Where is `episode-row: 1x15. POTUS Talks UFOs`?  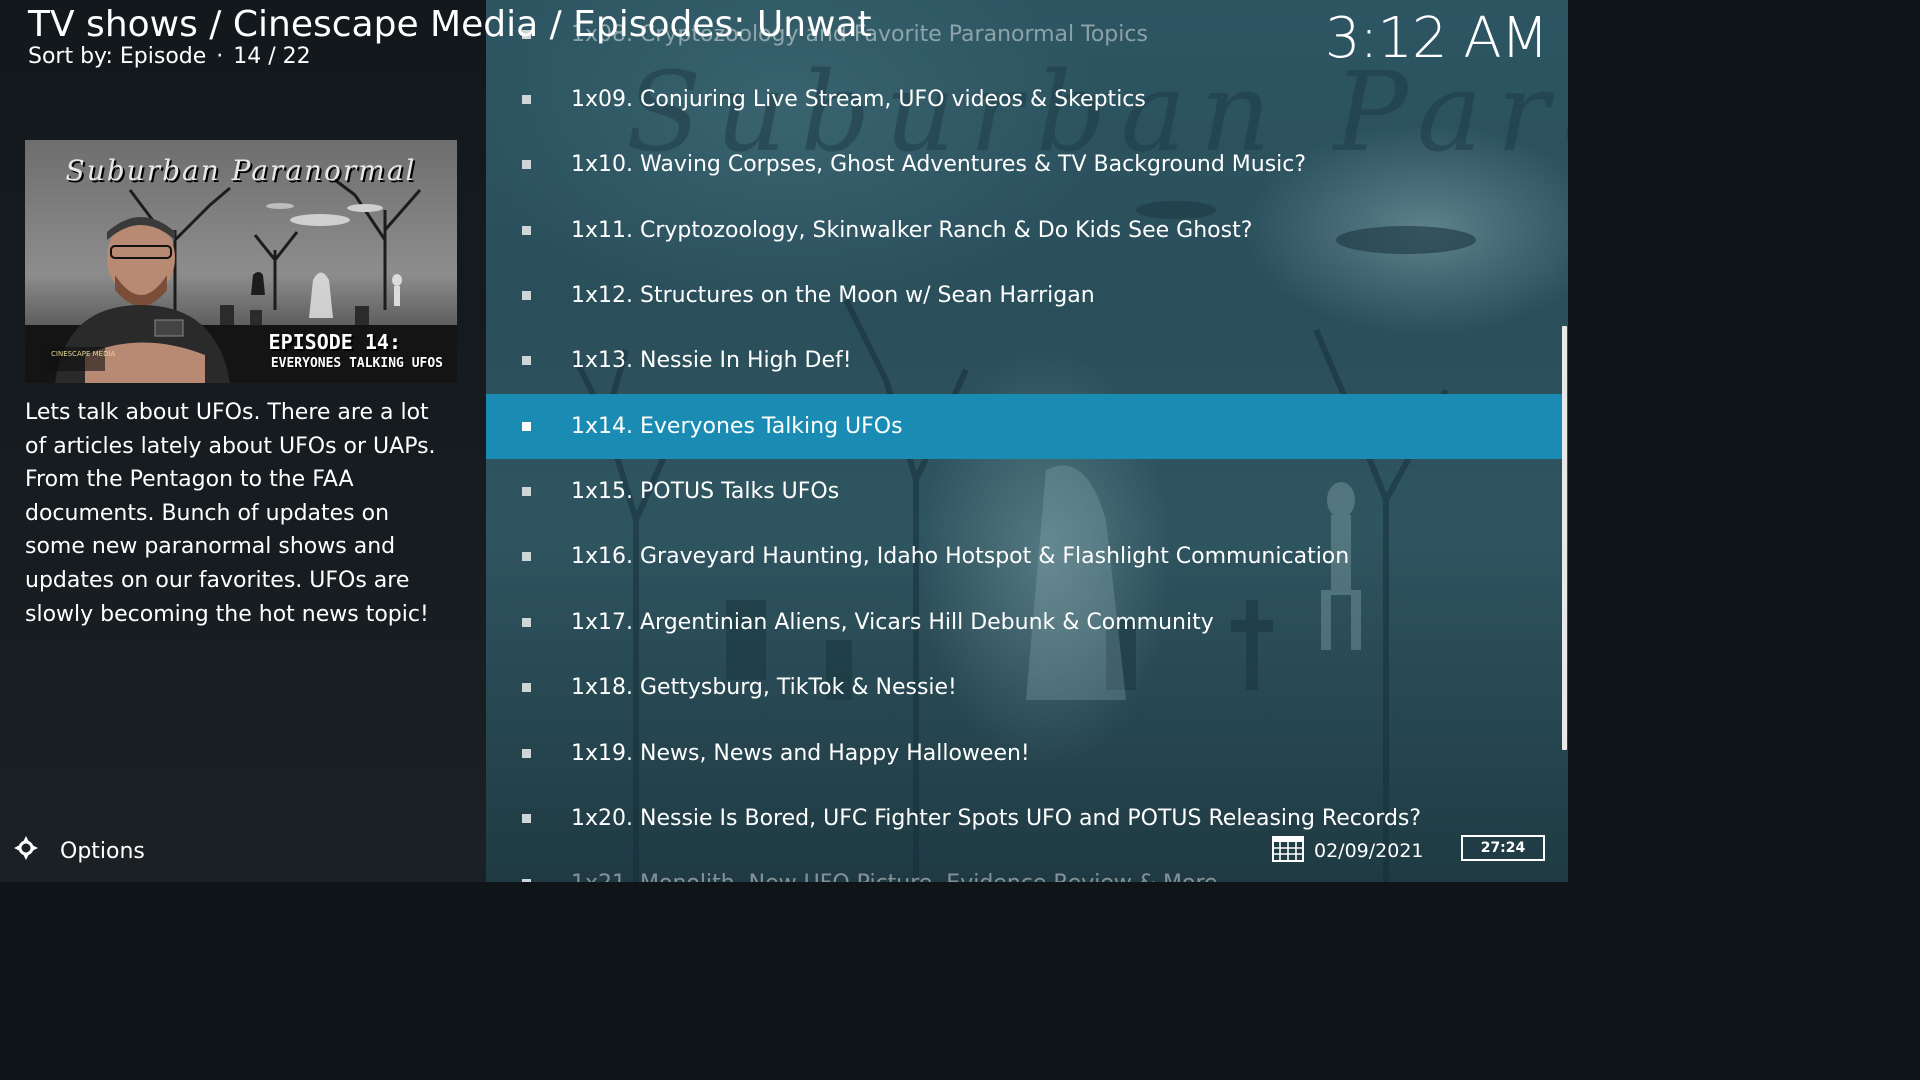
episode-row: 1x15. POTUS Talks UFOs is located at coordinates (1024, 491).